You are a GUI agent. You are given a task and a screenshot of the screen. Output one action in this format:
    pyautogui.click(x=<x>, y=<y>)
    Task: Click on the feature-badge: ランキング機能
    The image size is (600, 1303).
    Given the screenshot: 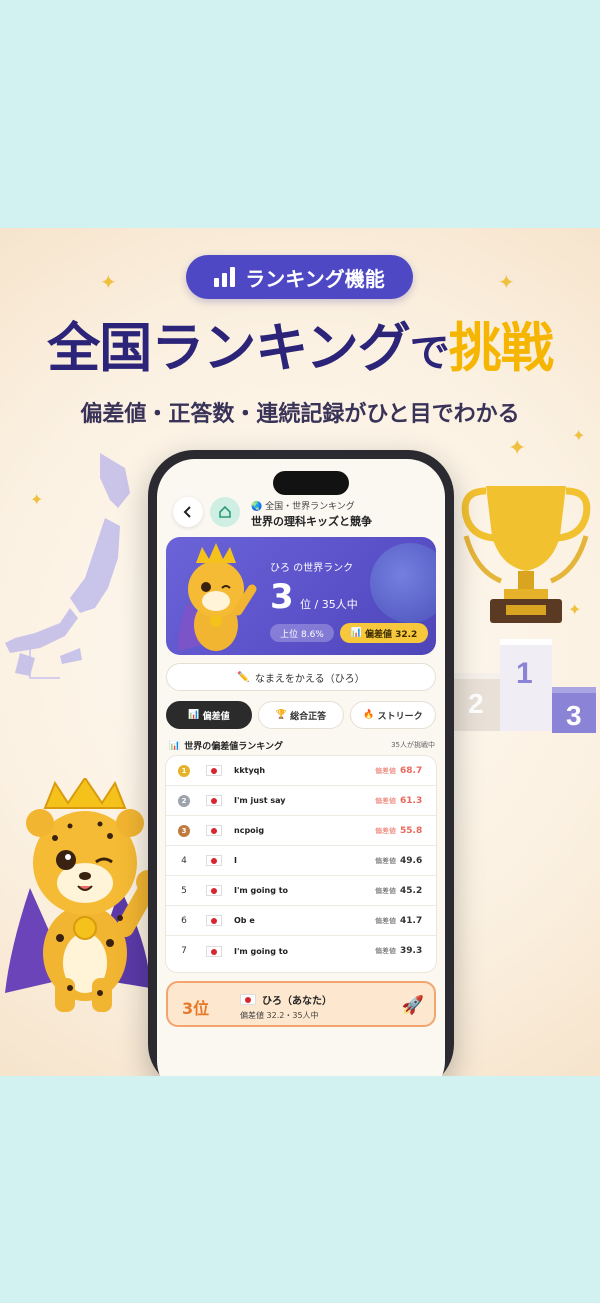 What is the action you would take?
    pyautogui.click(x=299, y=277)
    